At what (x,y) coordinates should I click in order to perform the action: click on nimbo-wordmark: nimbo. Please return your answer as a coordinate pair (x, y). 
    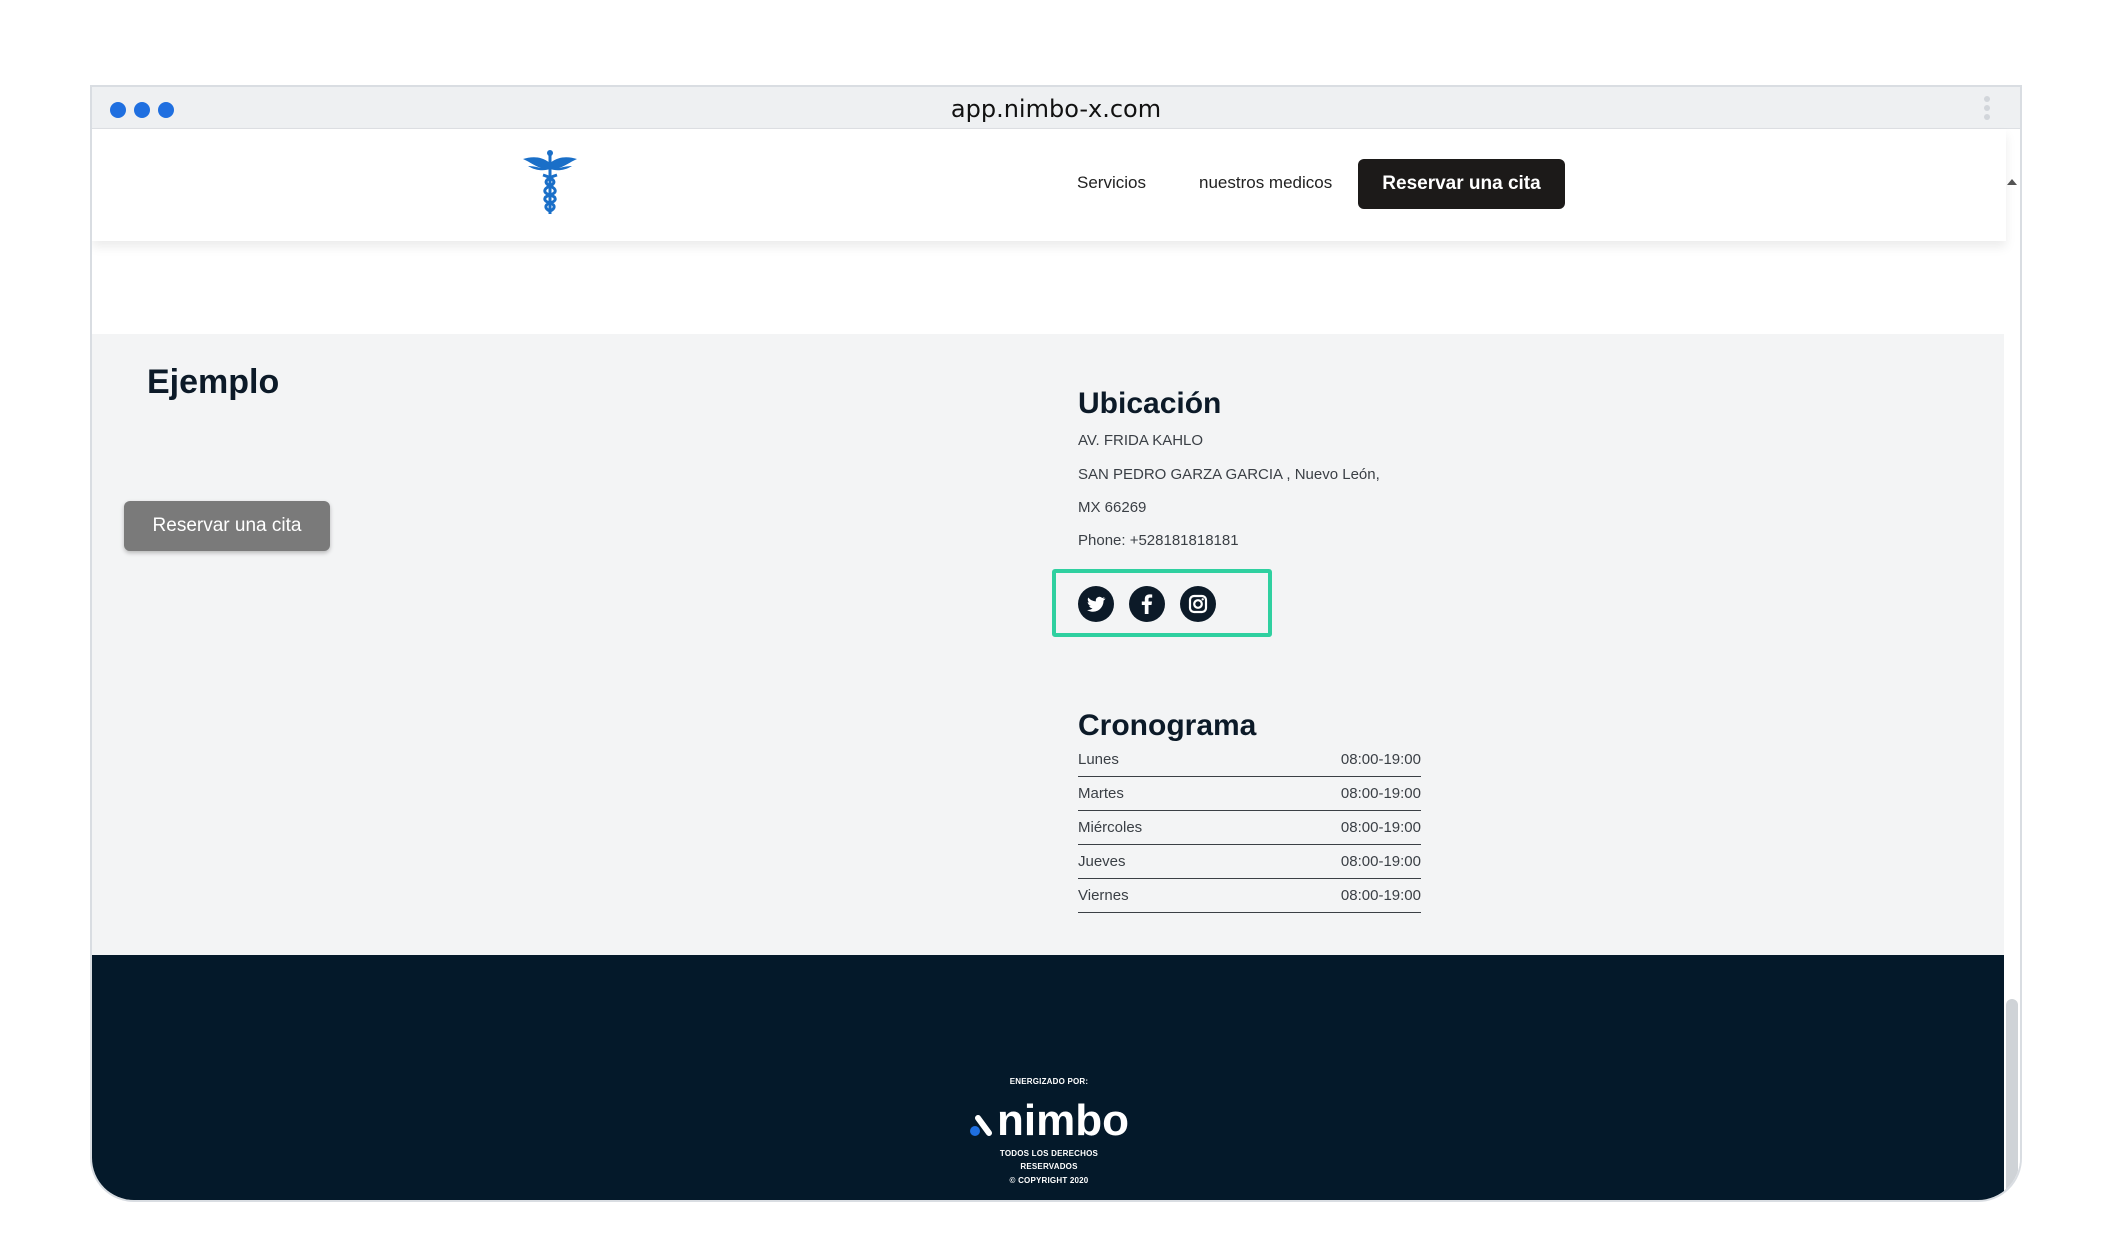
    Looking at the image, I should click on (1063, 1120).